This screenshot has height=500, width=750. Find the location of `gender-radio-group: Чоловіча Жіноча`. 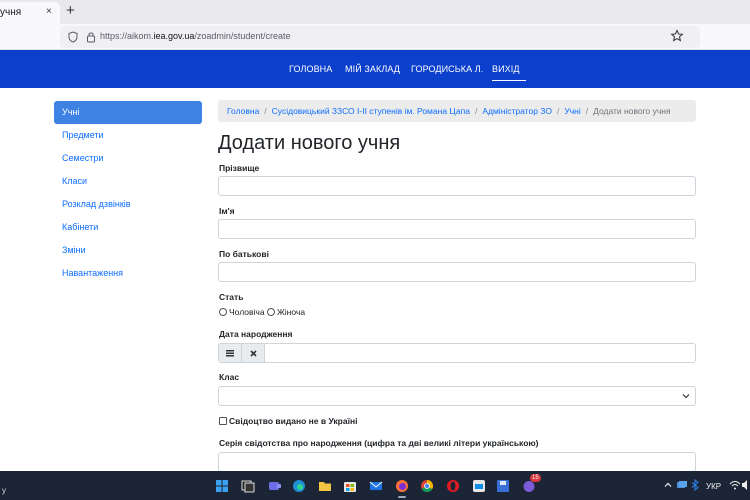

gender-radio-group: Чоловіча Жіноча is located at coordinates (262, 312).